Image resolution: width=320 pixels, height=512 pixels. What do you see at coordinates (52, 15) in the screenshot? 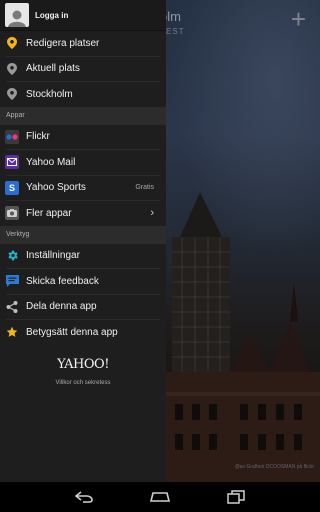
I see `login-label: Logga in` at bounding box center [52, 15].